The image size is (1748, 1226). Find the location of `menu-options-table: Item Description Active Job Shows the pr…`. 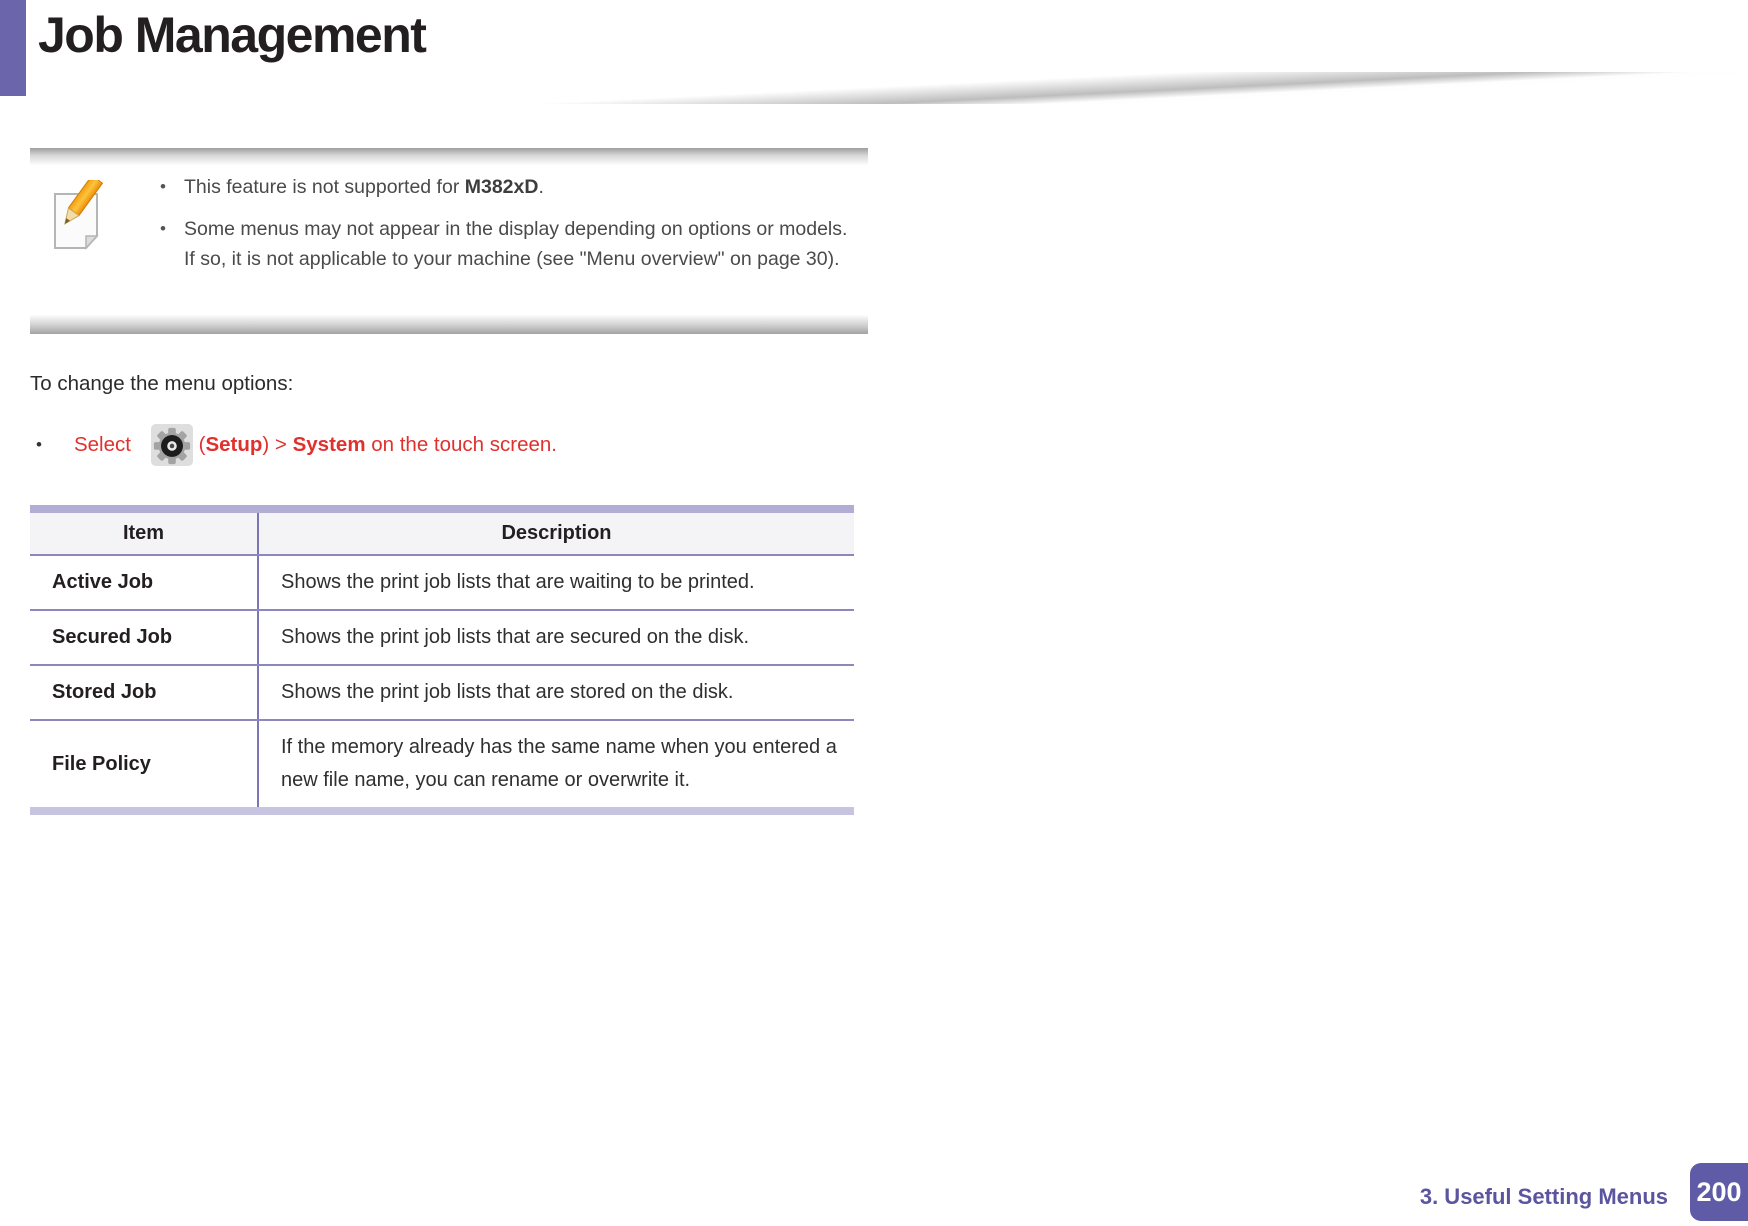

menu-options-table: Item Description Active Job Shows the pr… is located at coordinates (442, 660).